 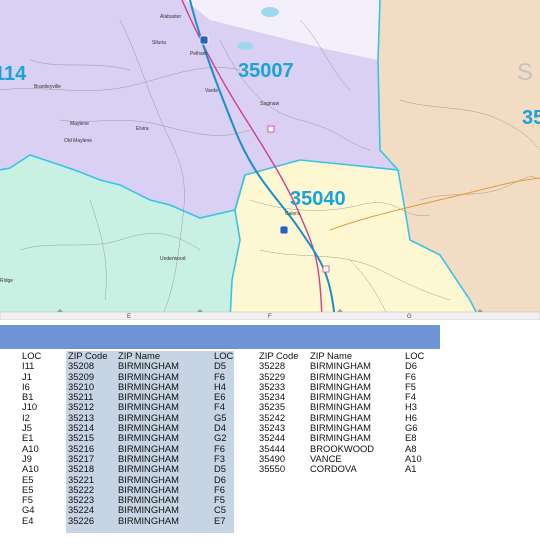 What do you see at coordinates (531, 118) in the screenshot?
I see `zip-label-partial-blue: 35` at bounding box center [531, 118].